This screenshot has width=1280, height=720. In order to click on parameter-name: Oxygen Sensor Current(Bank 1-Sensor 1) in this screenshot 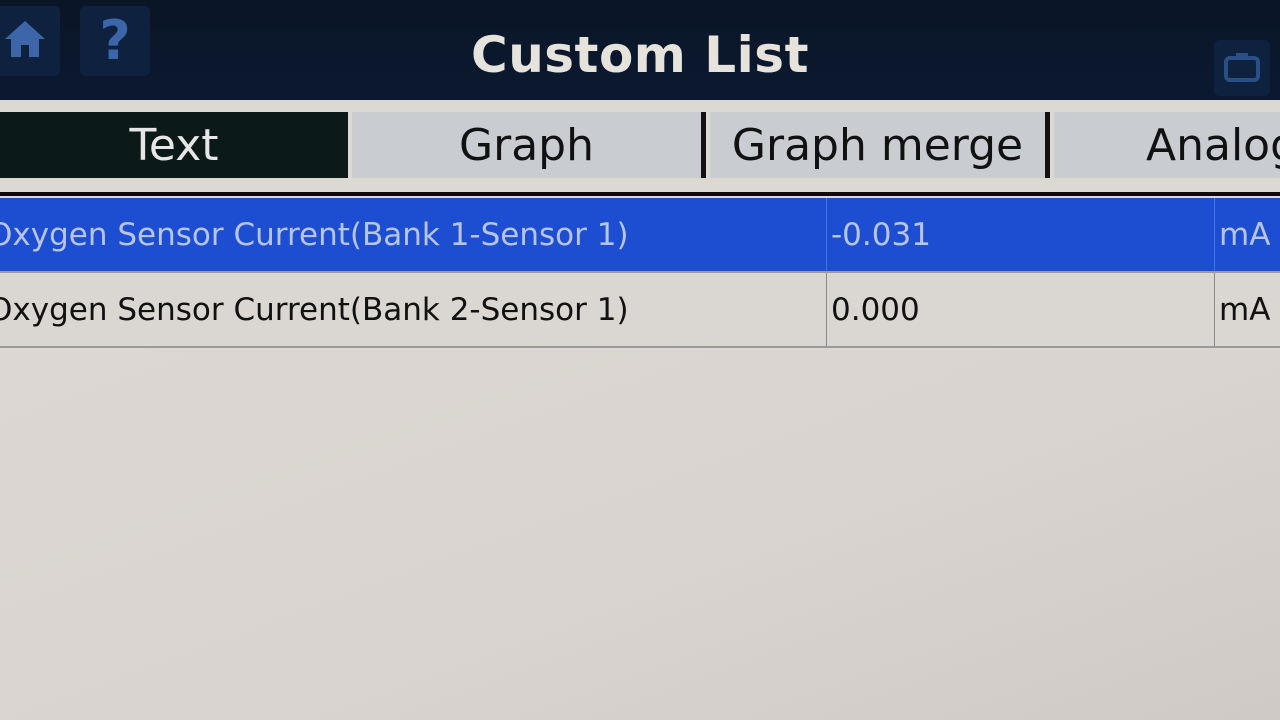, I will do `click(314, 234)`.